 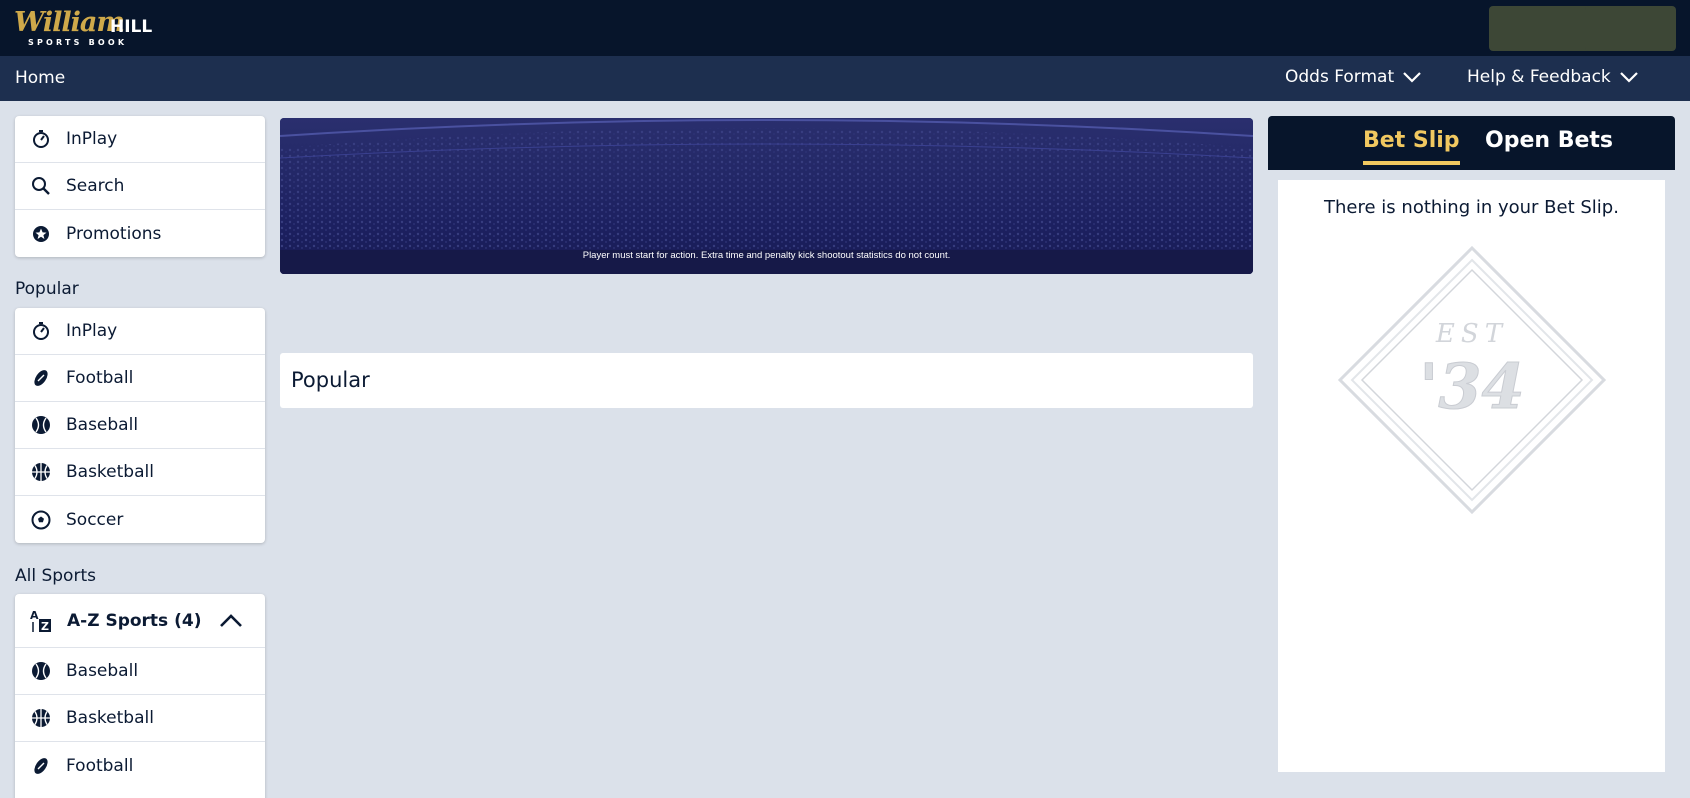 I want to click on help-feedback-dropdown: Help & Feedback, so click(x=1553, y=77).